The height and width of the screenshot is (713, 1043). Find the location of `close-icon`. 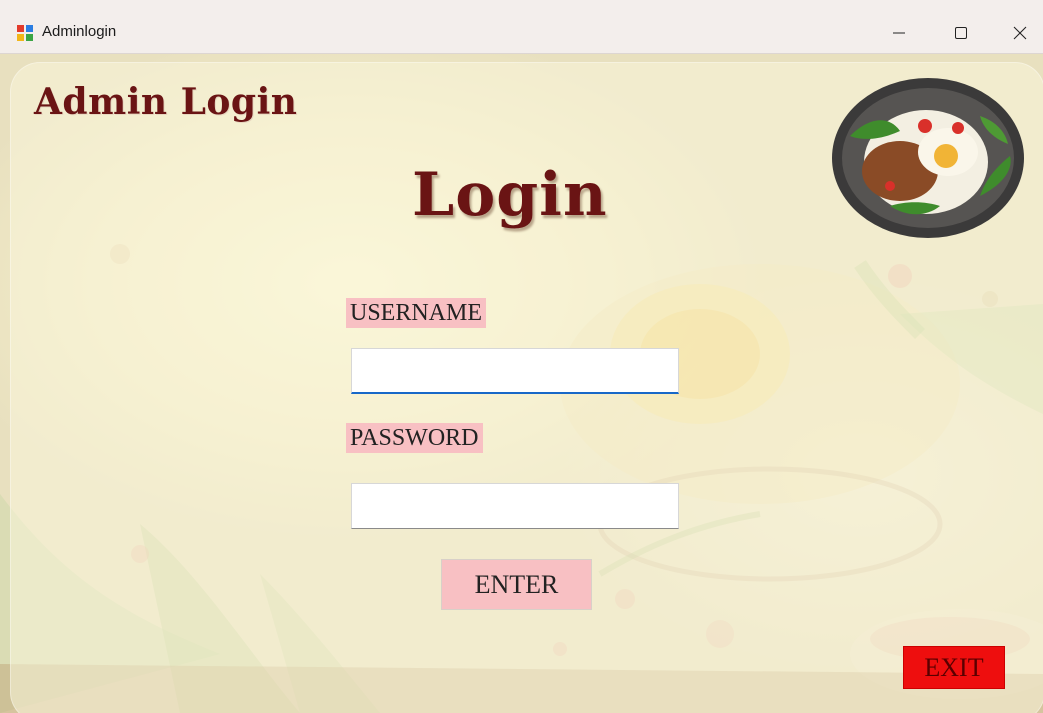

close-icon is located at coordinates (1020, 33).